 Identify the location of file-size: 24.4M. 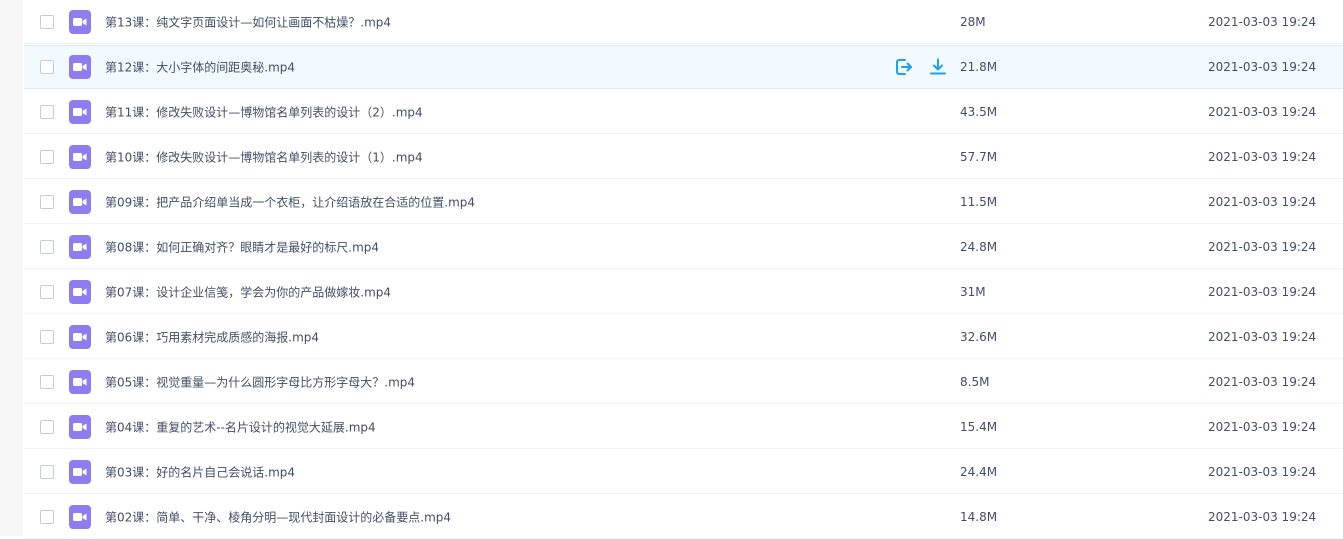
(979, 471).